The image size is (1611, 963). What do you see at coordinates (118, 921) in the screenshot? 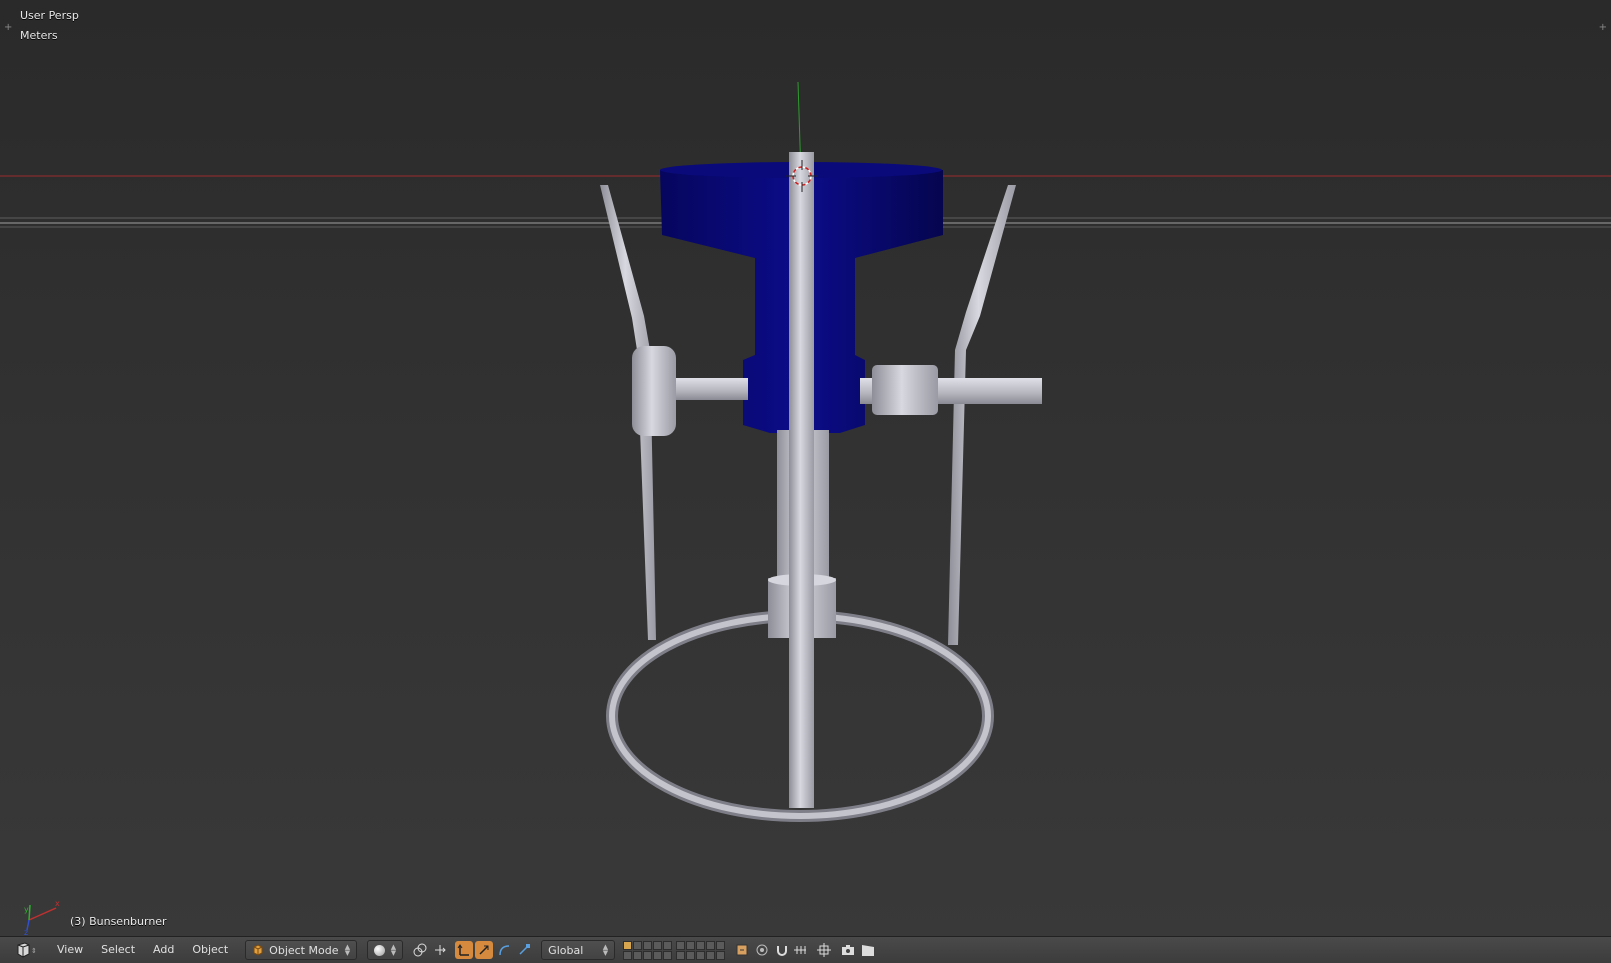
I see `active-object-label: (3) Bunsenburner` at bounding box center [118, 921].